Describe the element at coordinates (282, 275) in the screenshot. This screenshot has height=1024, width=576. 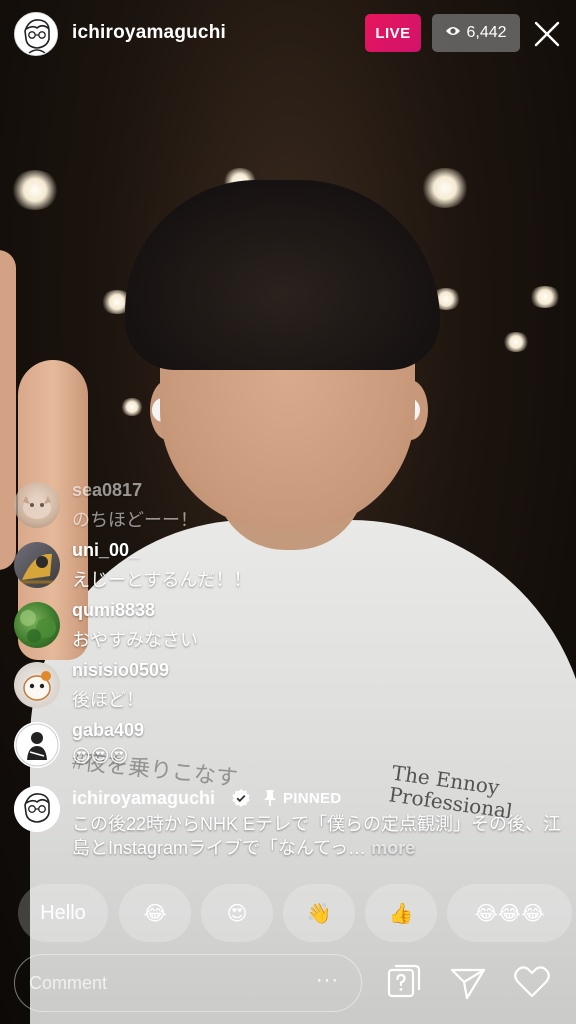
I see `person-hair` at that location.